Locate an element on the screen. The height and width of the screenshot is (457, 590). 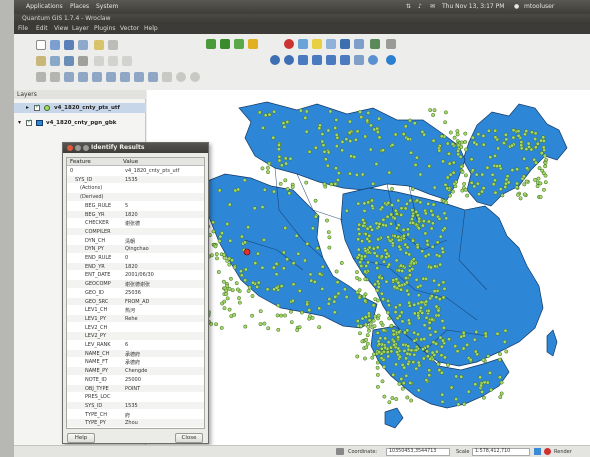
result-row: GEO_SRC FROM_AD is located at coordinates (135, 301).